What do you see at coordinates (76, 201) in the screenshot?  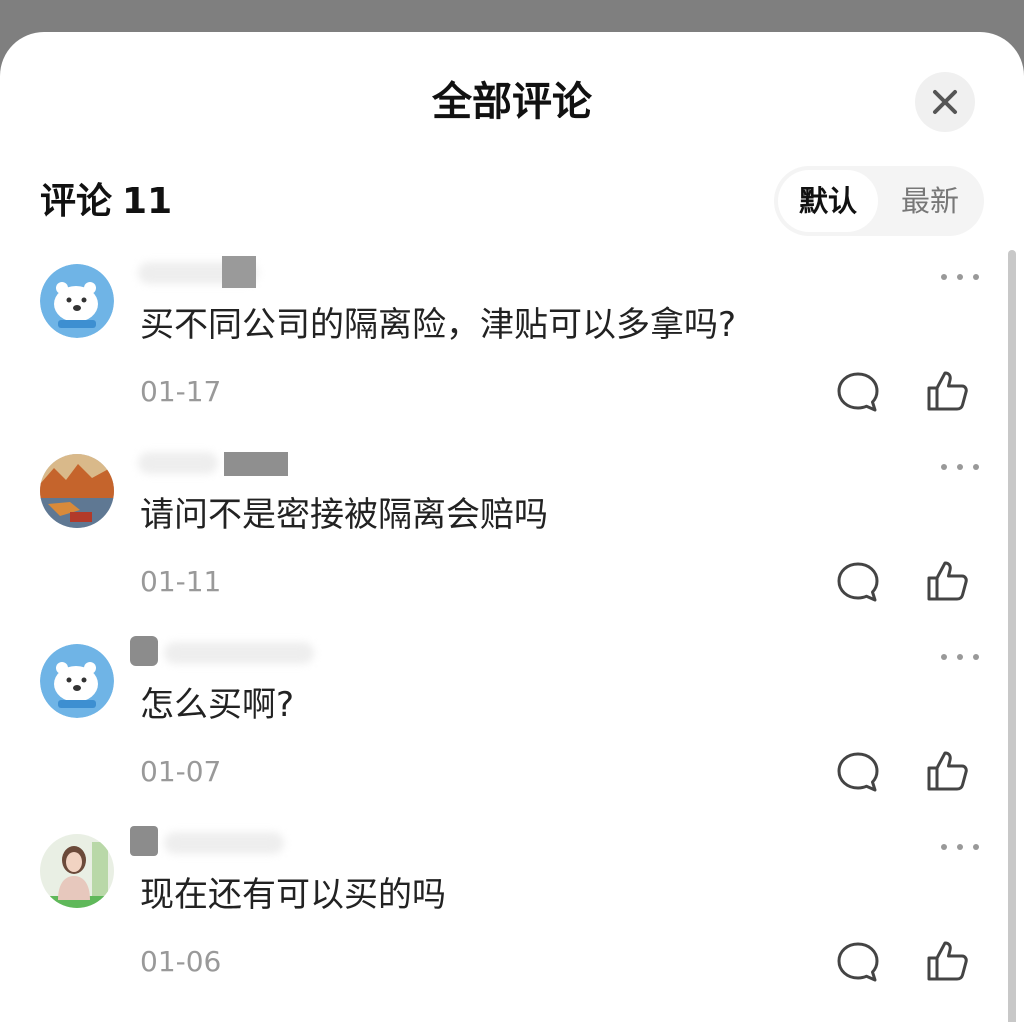 I see `comment-count-label: 评论` at bounding box center [76, 201].